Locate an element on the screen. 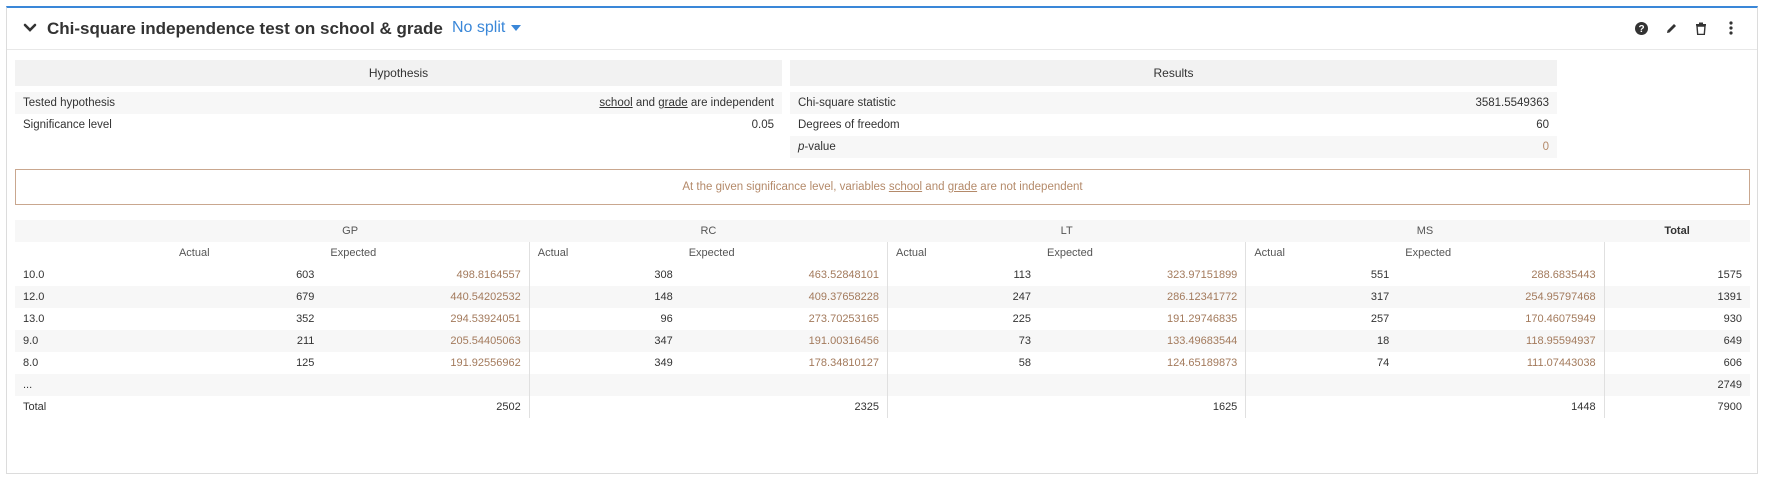  tested-hypothesis-label: Tested hypothesis is located at coordinates (69, 103).